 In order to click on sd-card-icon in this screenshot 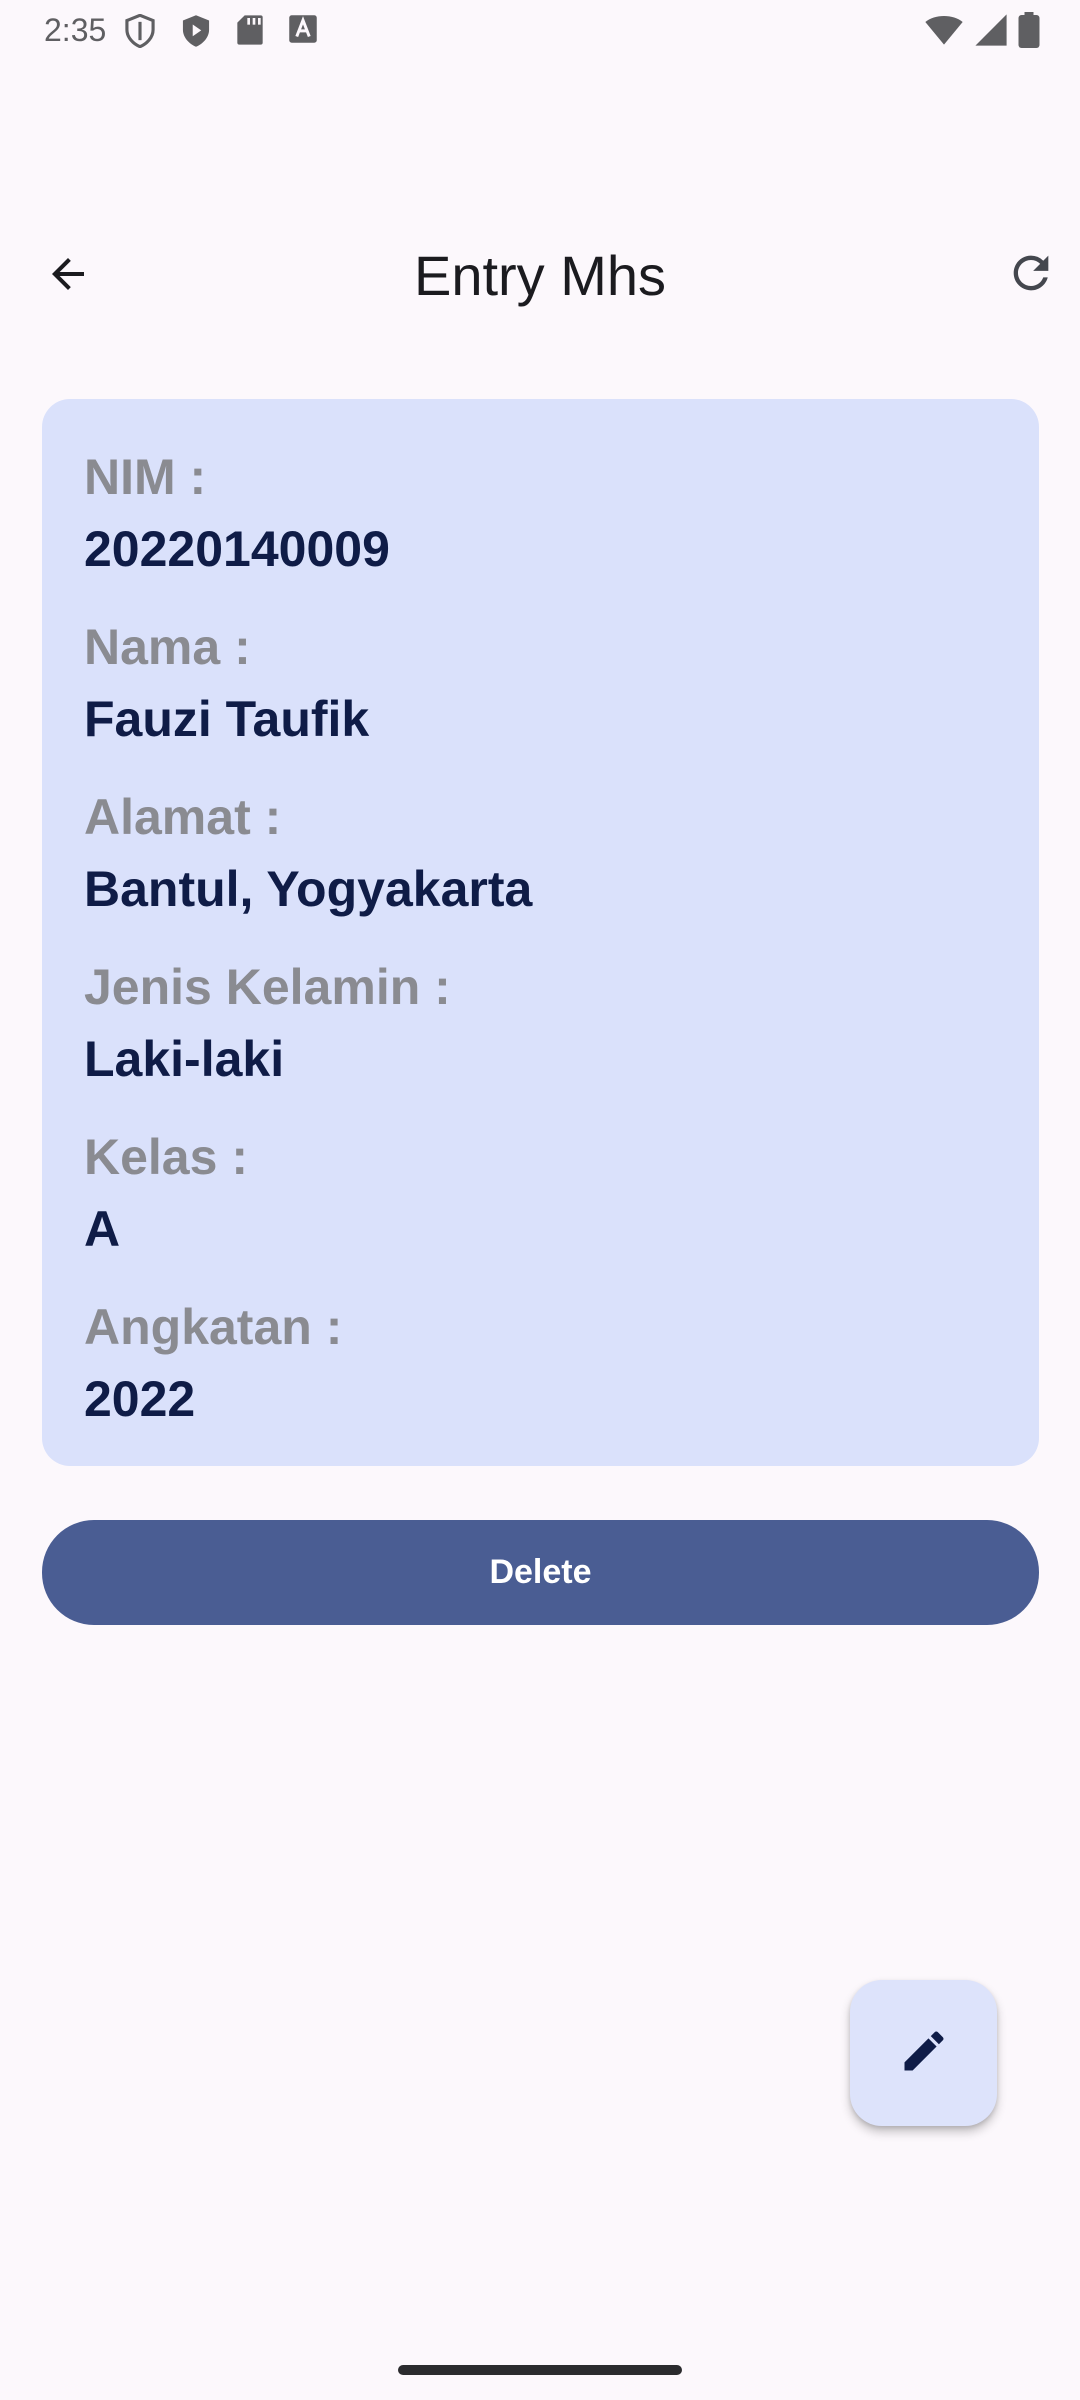, I will do `click(250, 31)`.